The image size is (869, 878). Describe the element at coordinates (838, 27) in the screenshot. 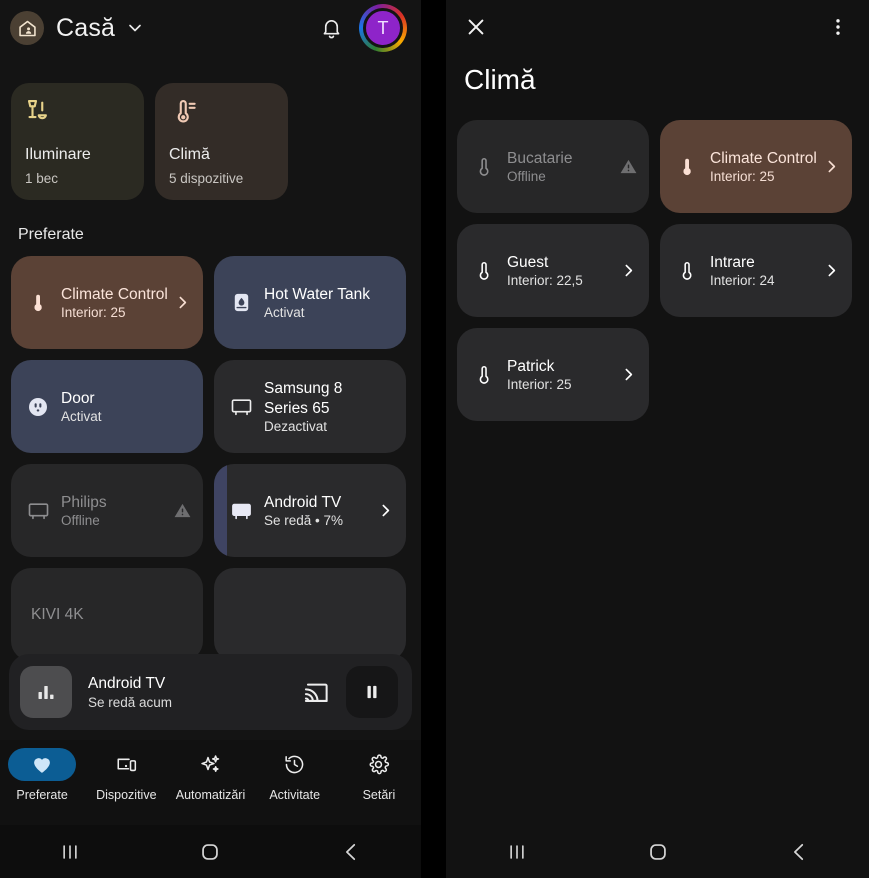

I see `more-vertical-icon` at that location.